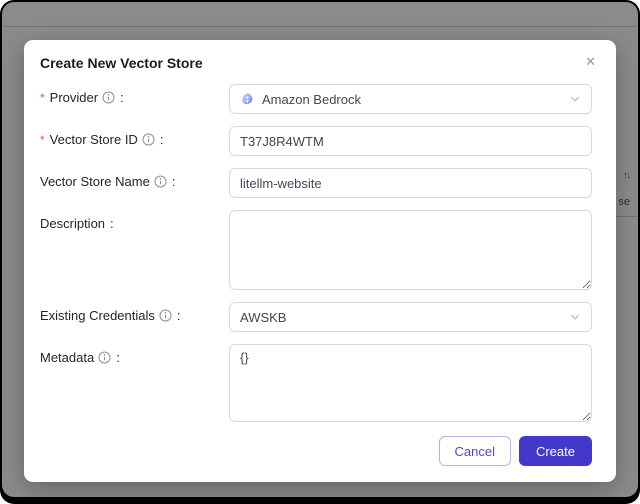 This screenshot has width=640, height=504. Describe the element at coordinates (410, 183) in the screenshot. I see `vector-store-name-input` at that location.